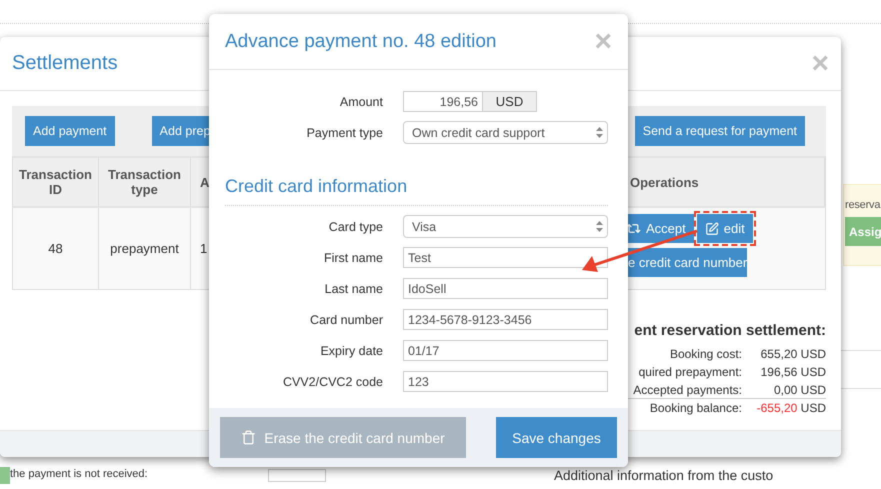 The image size is (881, 489). I want to click on column-header: Transaction ID, so click(56, 182).